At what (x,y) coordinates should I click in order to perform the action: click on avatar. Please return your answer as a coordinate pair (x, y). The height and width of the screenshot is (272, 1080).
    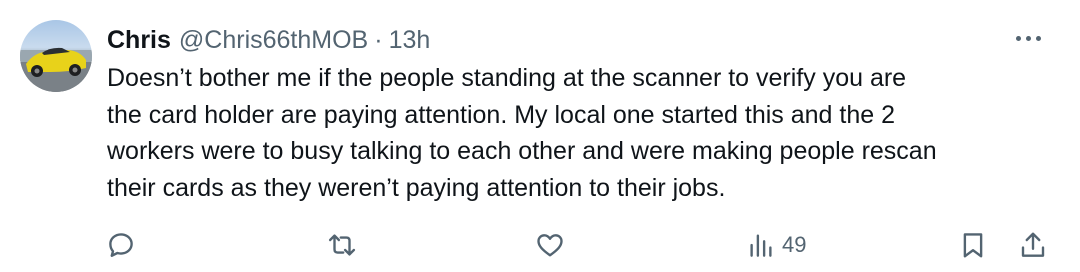
    Looking at the image, I should click on (56, 56).